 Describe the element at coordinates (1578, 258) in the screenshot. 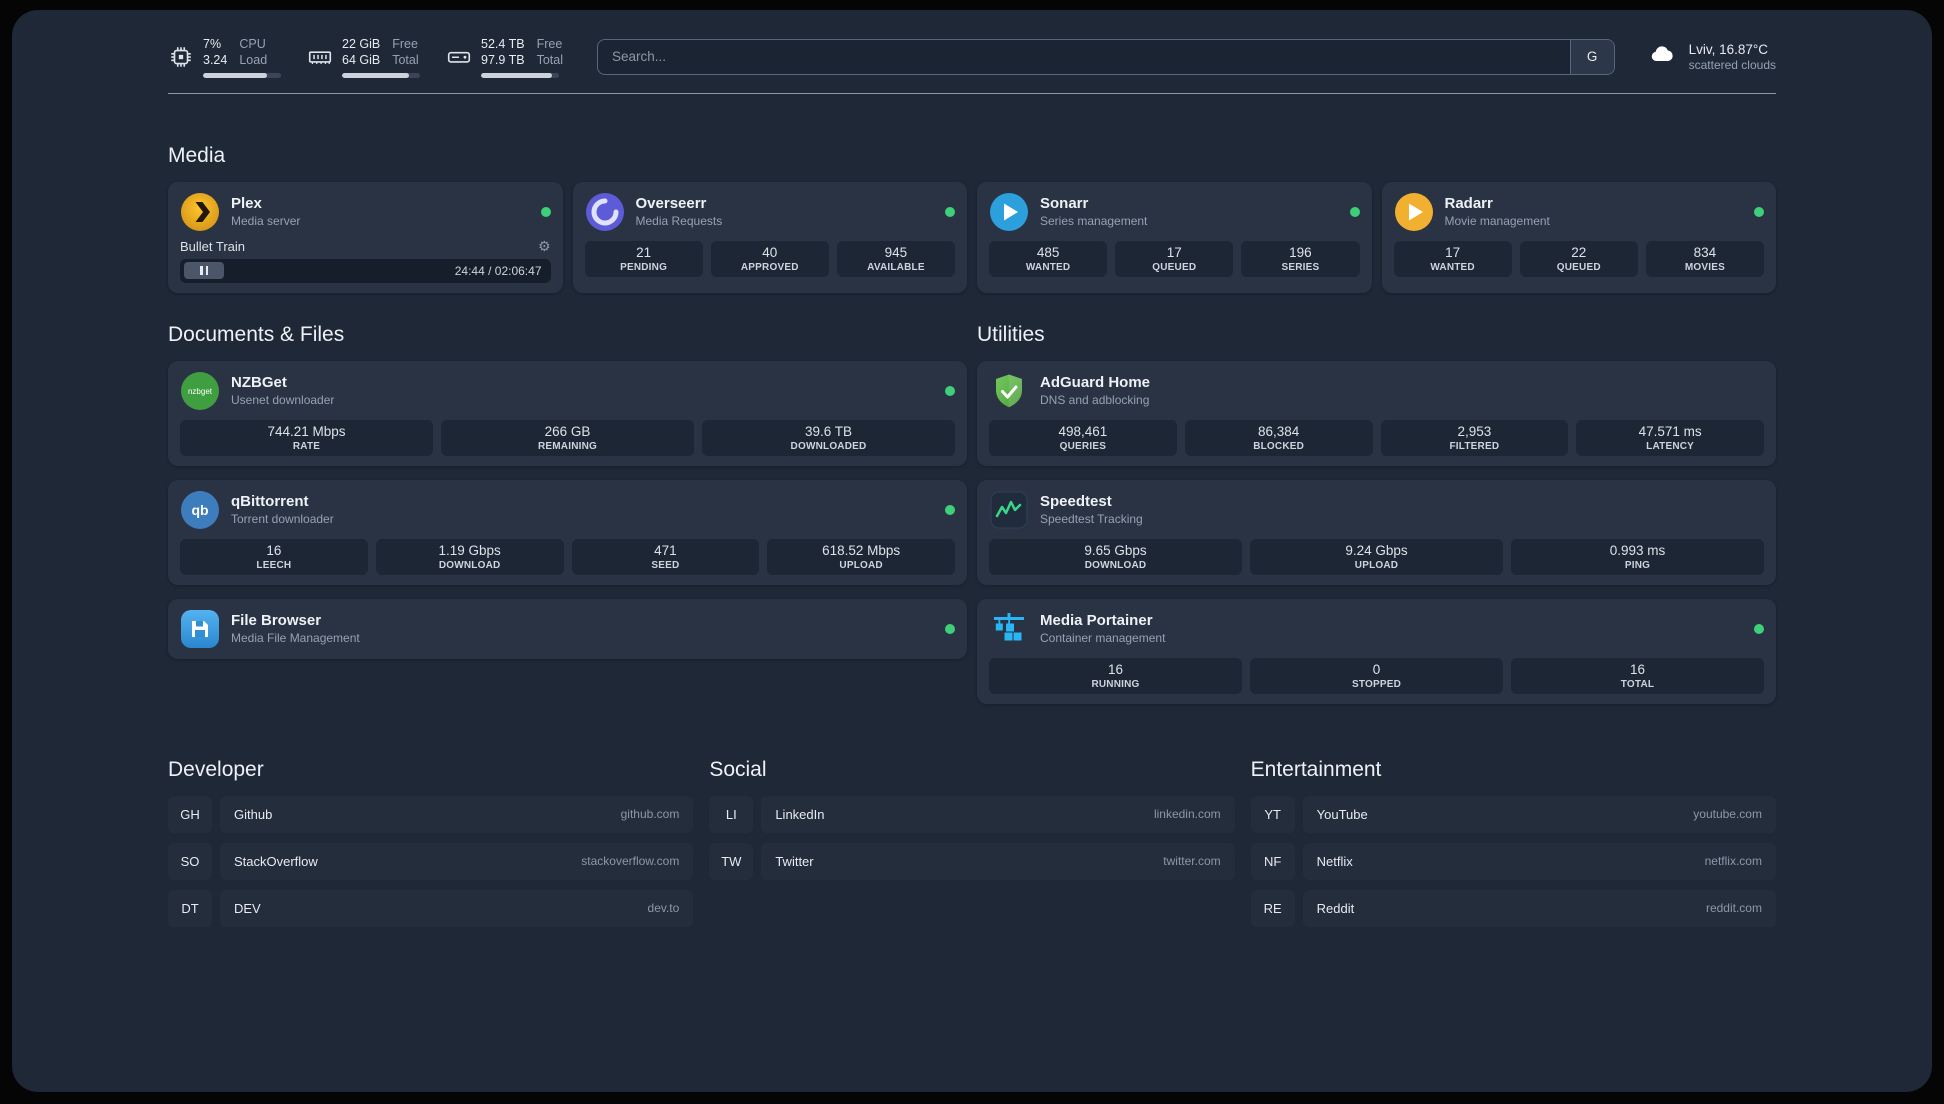

I see `stat-tile: 22 QUEUED` at that location.